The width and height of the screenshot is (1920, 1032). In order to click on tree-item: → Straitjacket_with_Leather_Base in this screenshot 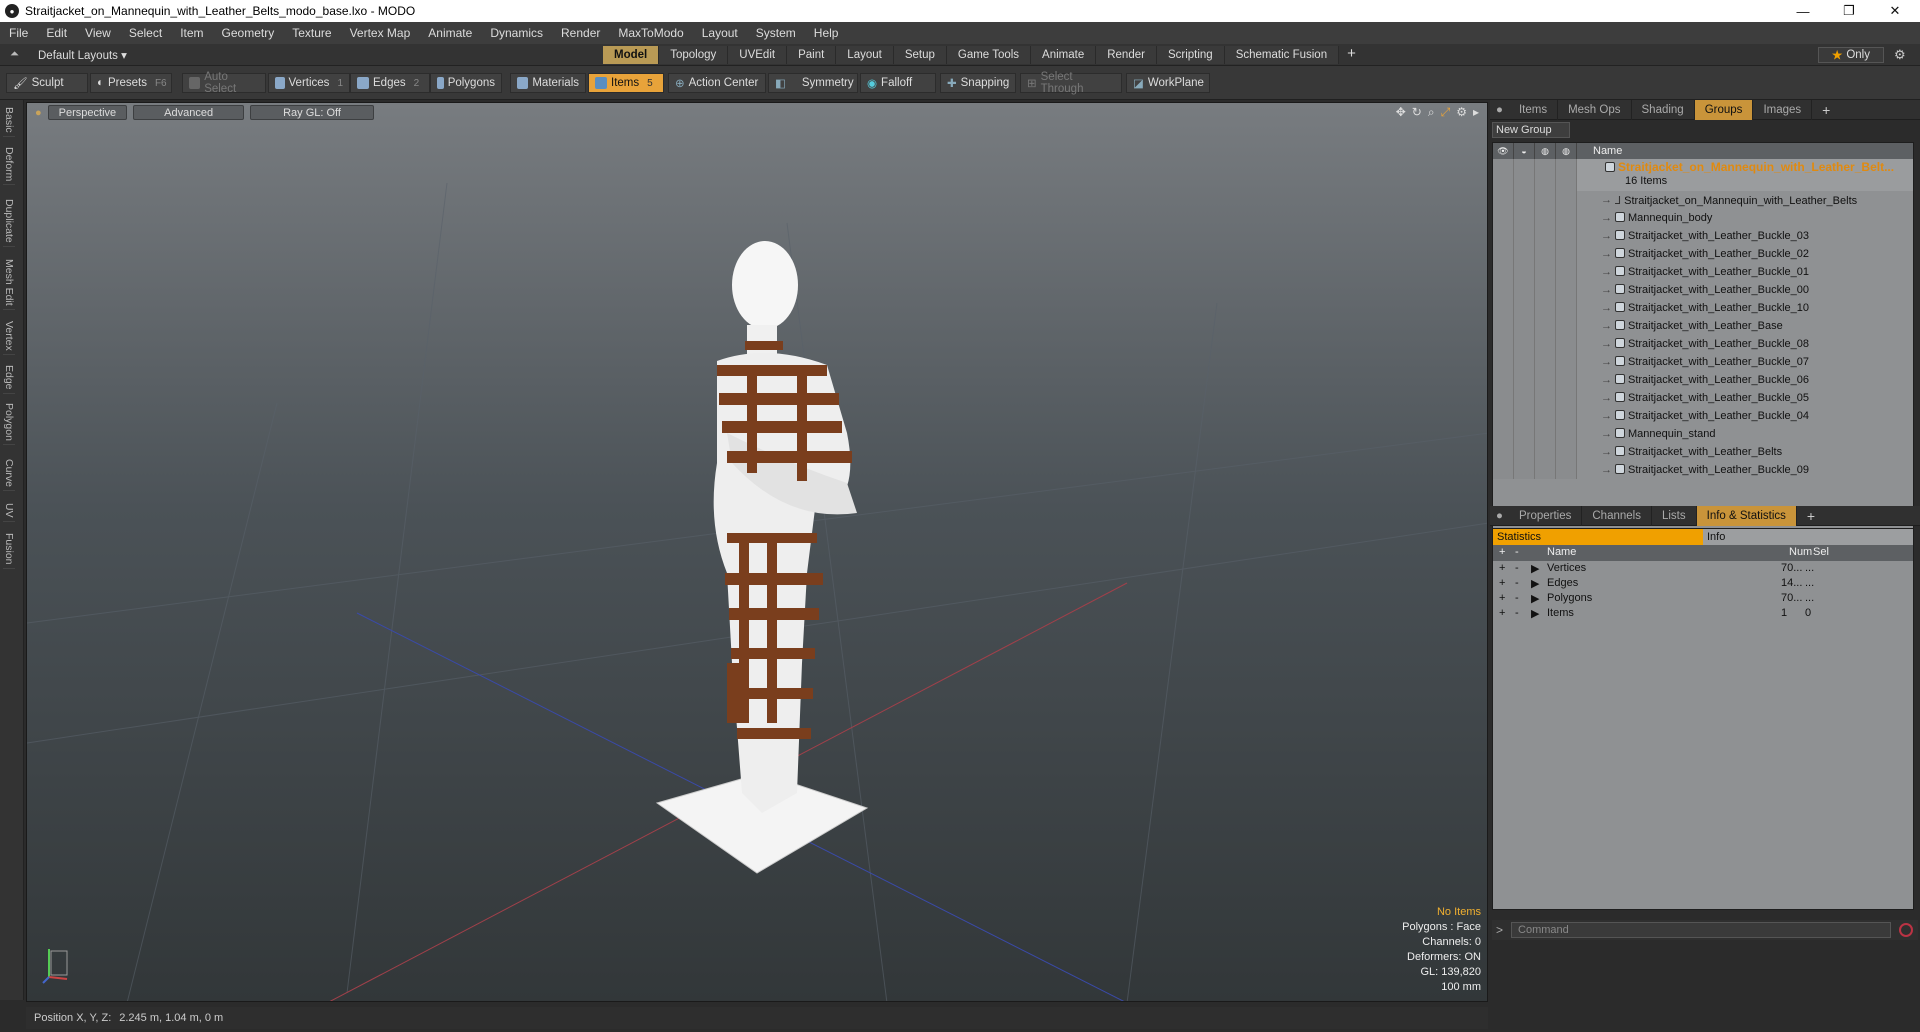, I will do `click(1703, 326)`.